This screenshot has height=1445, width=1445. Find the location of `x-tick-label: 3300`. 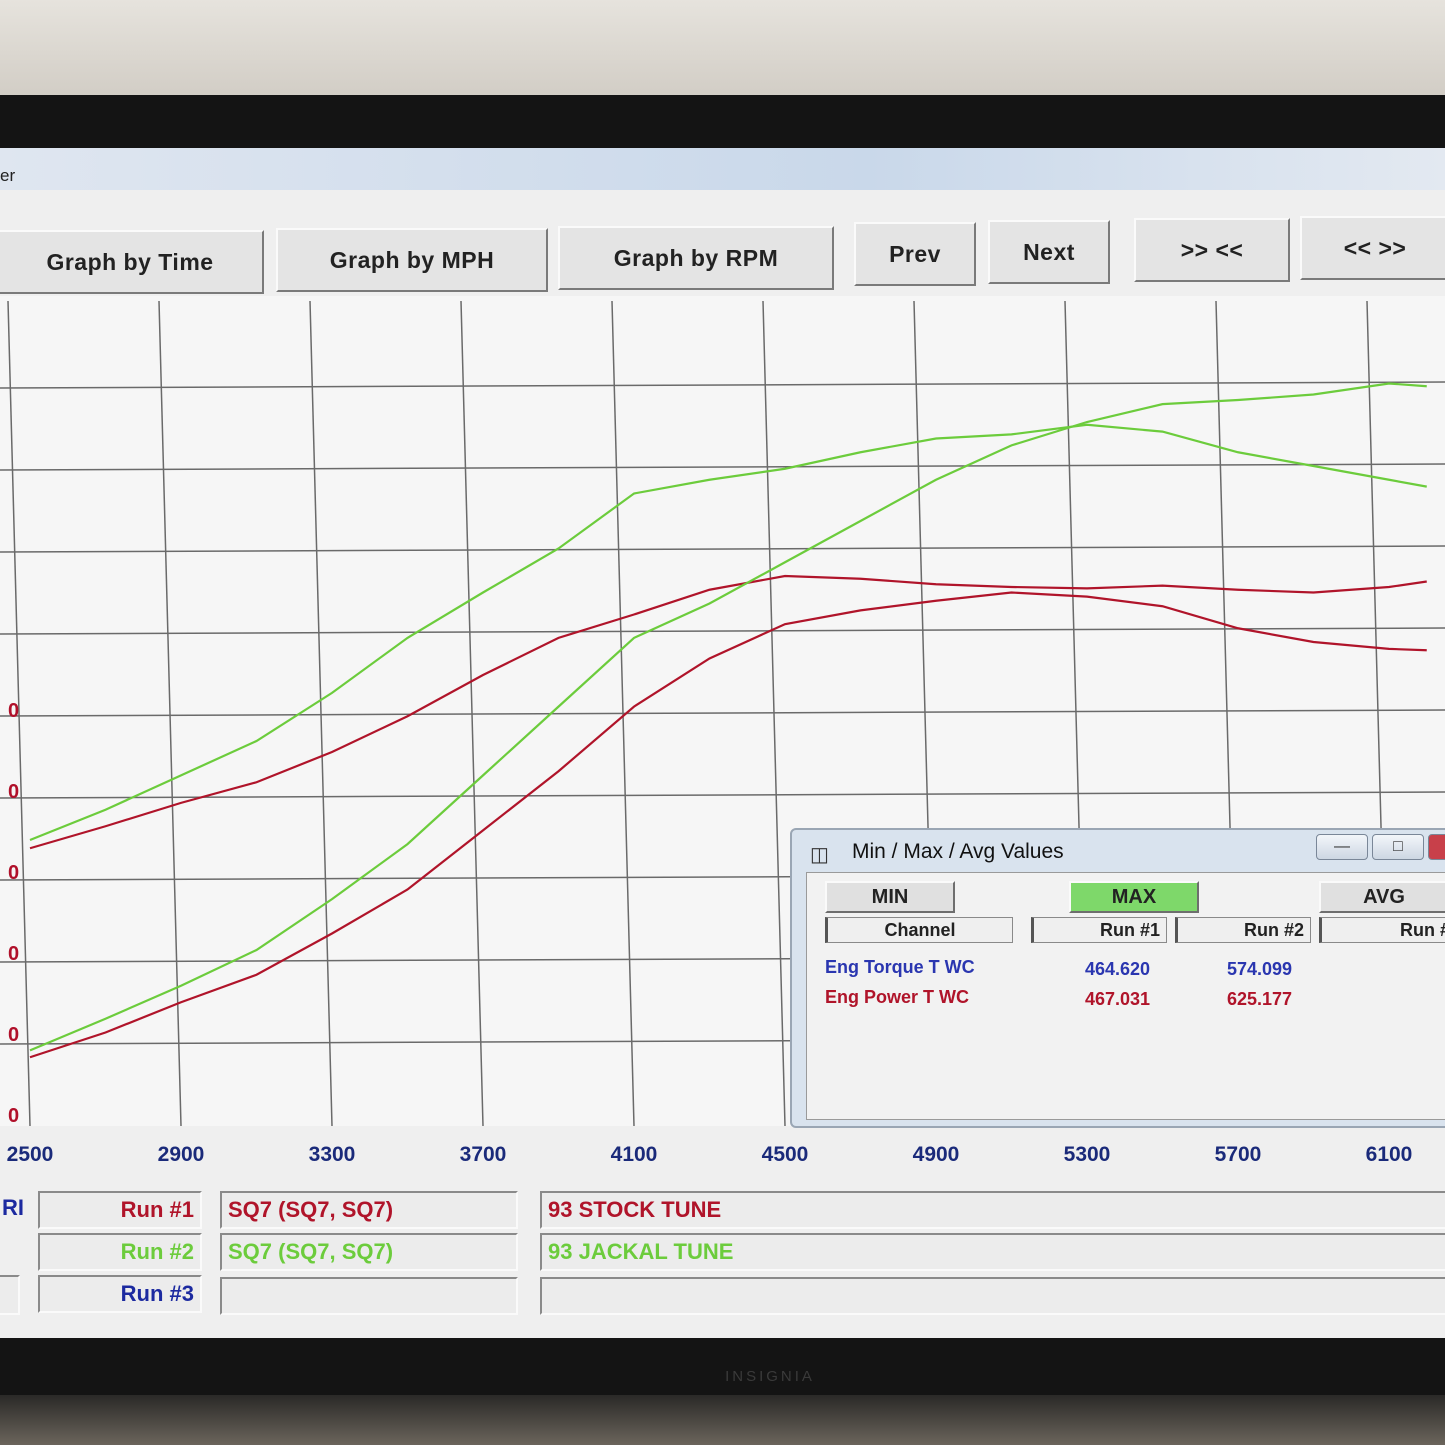

x-tick-label: 3300 is located at coordinates (332, 1154).